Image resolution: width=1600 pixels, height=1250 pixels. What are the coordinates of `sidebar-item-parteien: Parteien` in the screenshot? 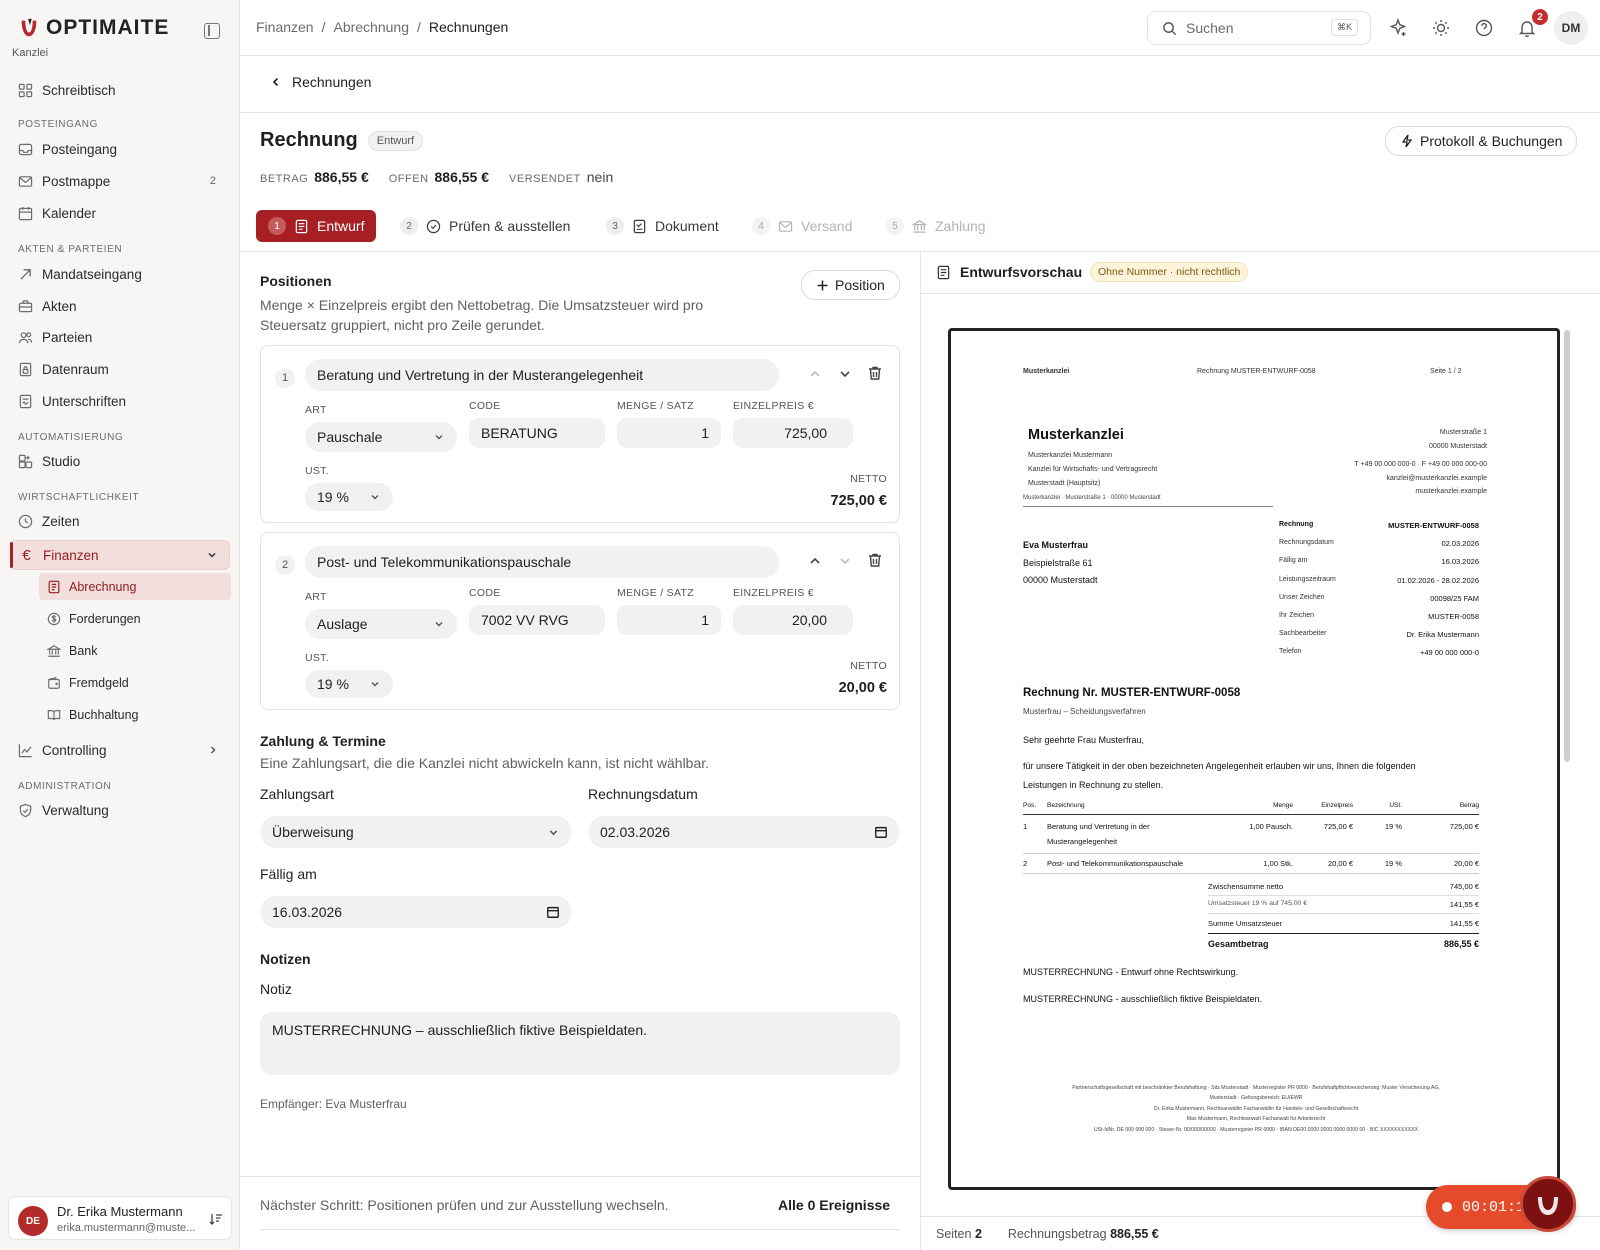 It's located at (120, 337).